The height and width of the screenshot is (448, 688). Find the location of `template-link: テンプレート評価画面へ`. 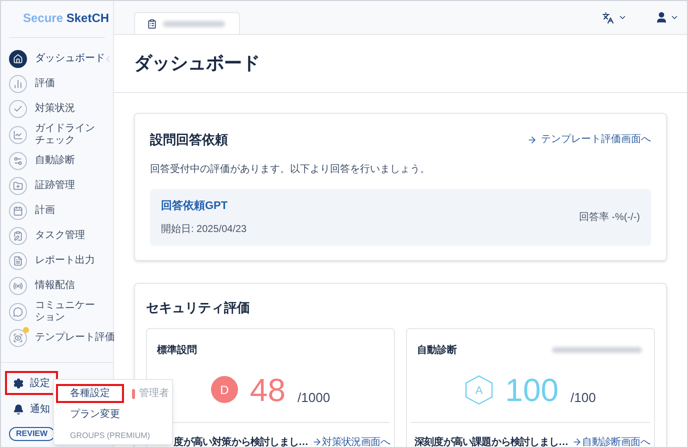

template-link: テンプレート評価画面へ is located at coordinates (589, 140).